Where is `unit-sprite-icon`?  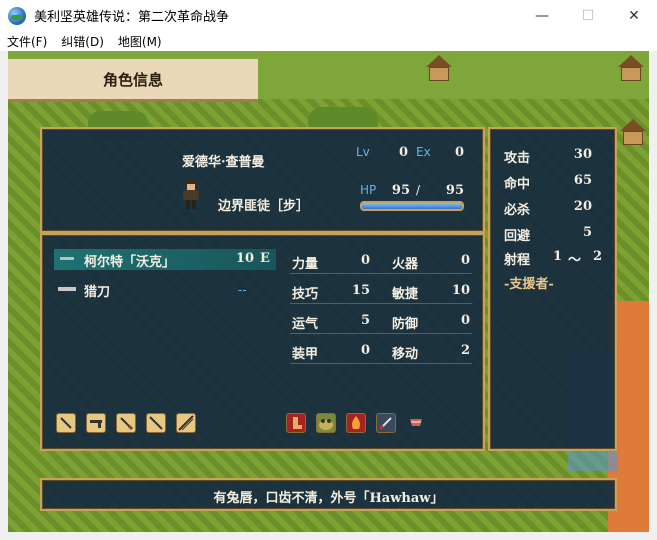
unit-sprite-icon is located at coordinates (191, 195).